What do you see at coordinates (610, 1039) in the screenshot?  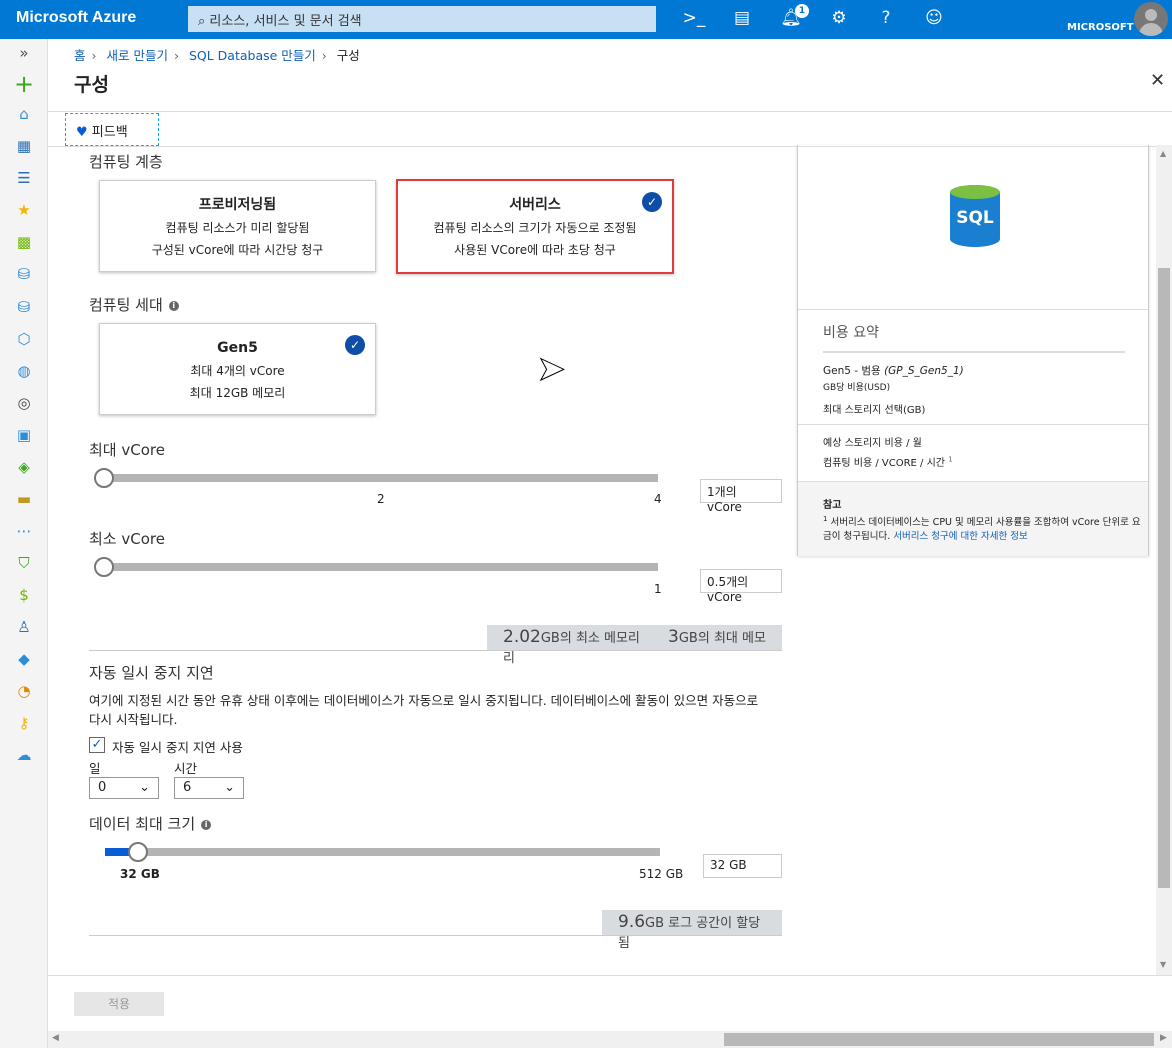 I see `horizontal-scrollbar: ◀ ▶` at bounding box center [610, 1039].